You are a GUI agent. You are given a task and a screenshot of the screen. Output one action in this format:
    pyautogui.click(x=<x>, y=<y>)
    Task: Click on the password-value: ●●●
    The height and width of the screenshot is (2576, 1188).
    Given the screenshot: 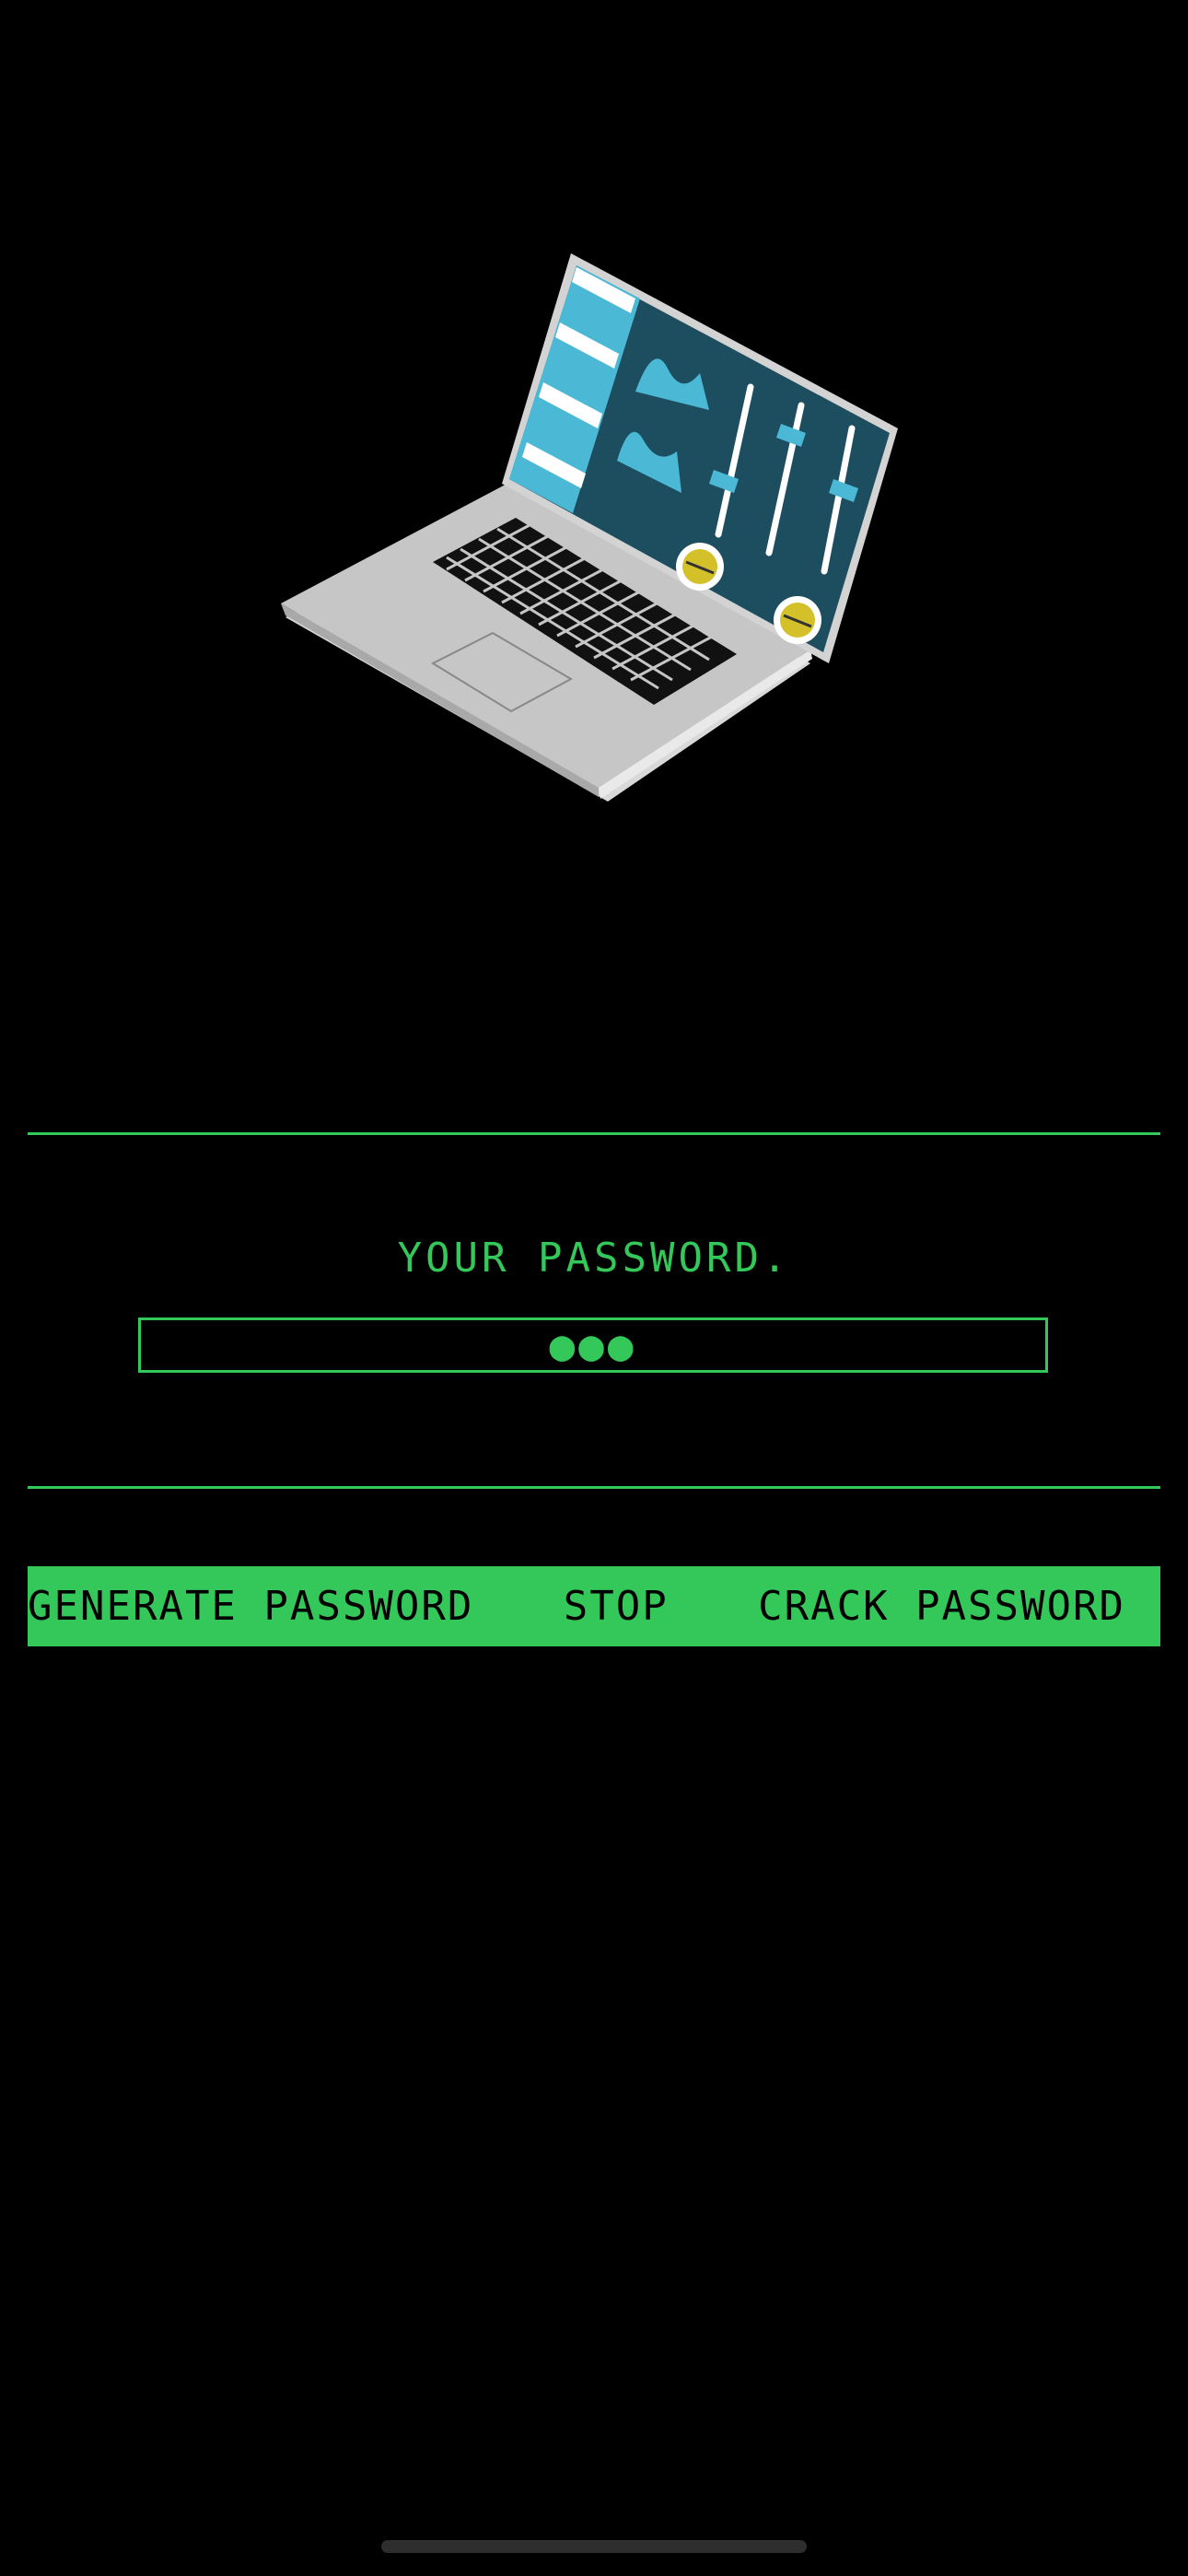 What is the action you would take?
    pyautogui.click(x=593, y=1345)
    